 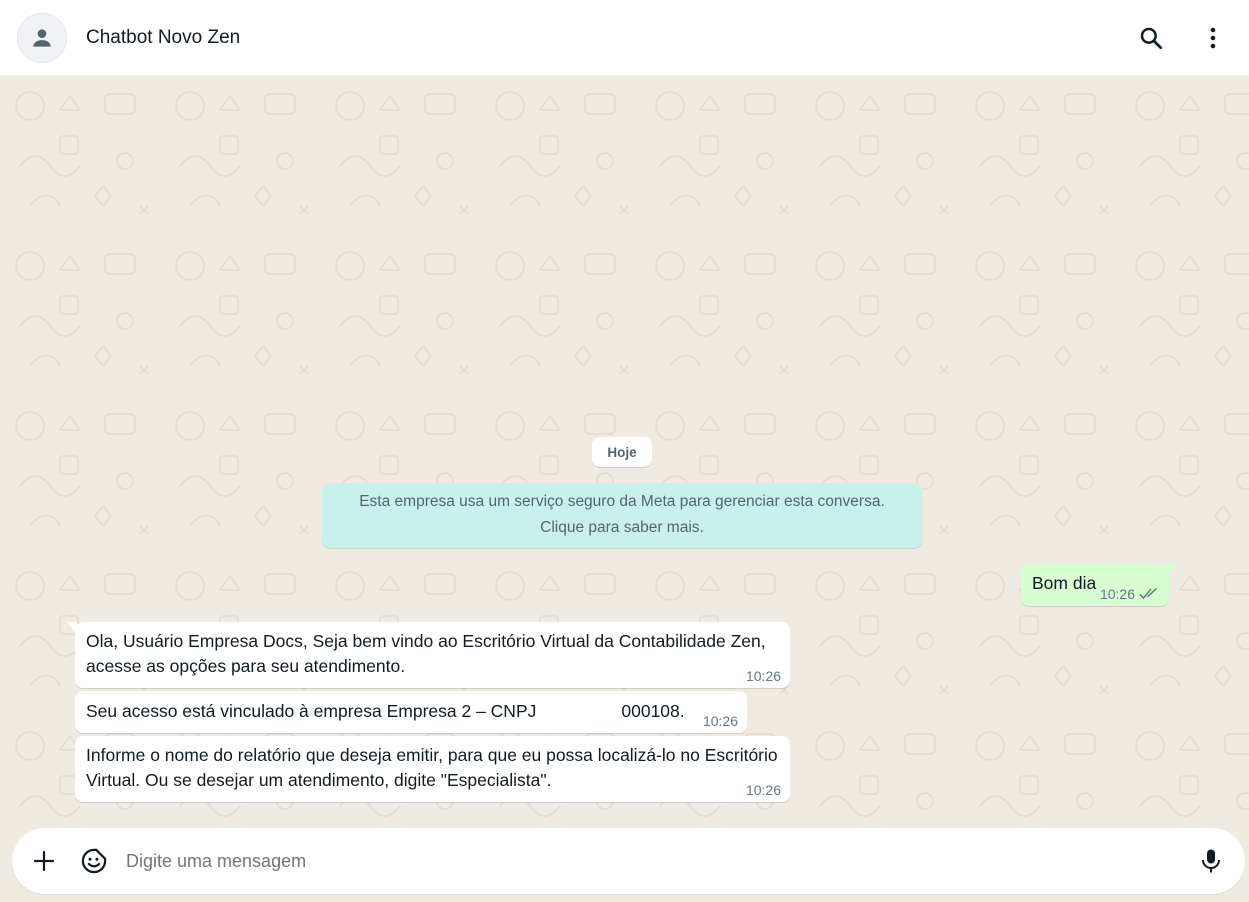 What do you see at coordinates (1148, 594) in the screenshot?
I see `double-check-icon` at bounding box center [1148, 594].